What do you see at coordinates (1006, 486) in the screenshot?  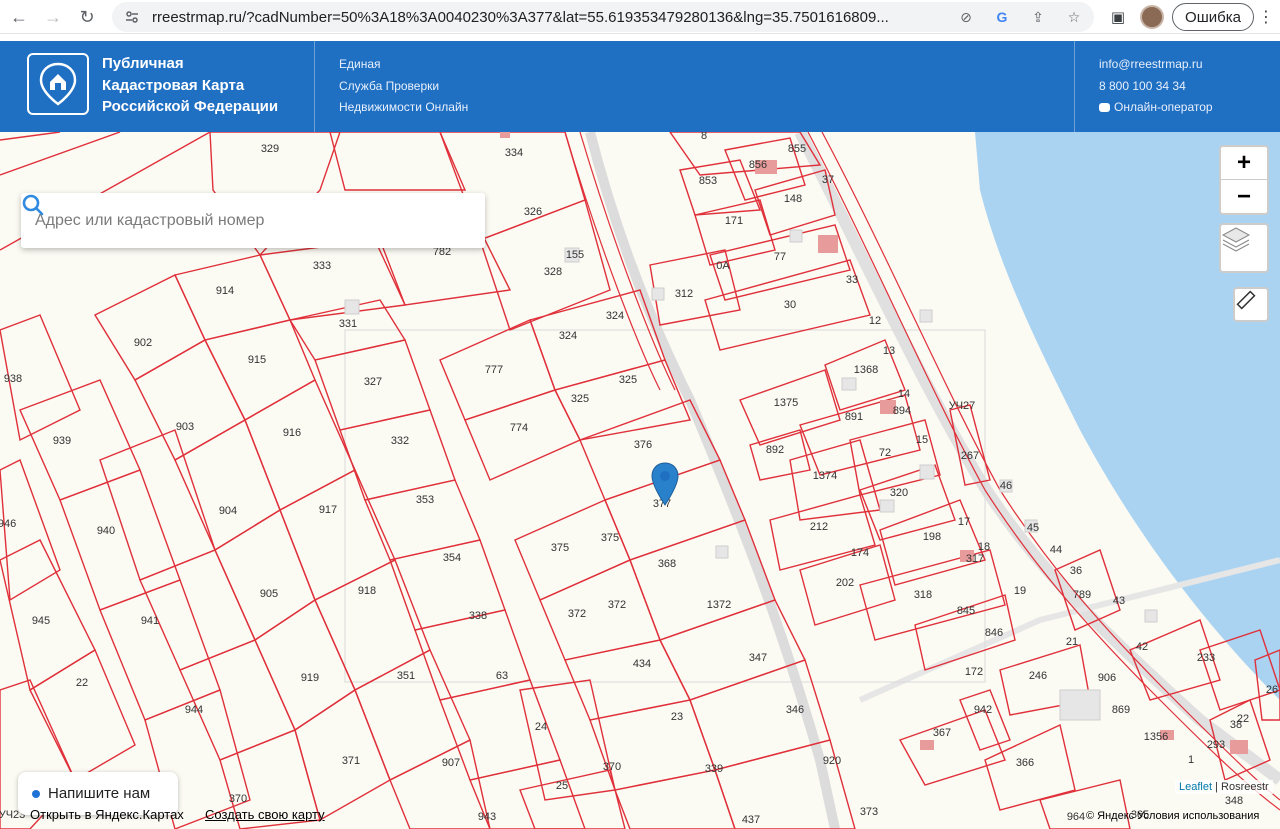 I see `parcel-number-label: 46` at bounding box center [1006, 486].